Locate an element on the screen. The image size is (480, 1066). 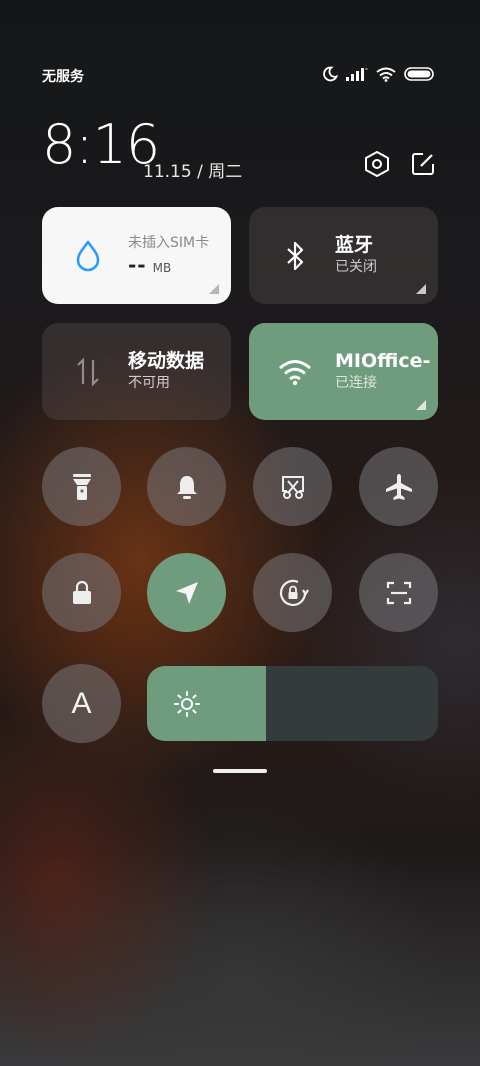
data-usage-value: -- is located at coordinates (137, 265).